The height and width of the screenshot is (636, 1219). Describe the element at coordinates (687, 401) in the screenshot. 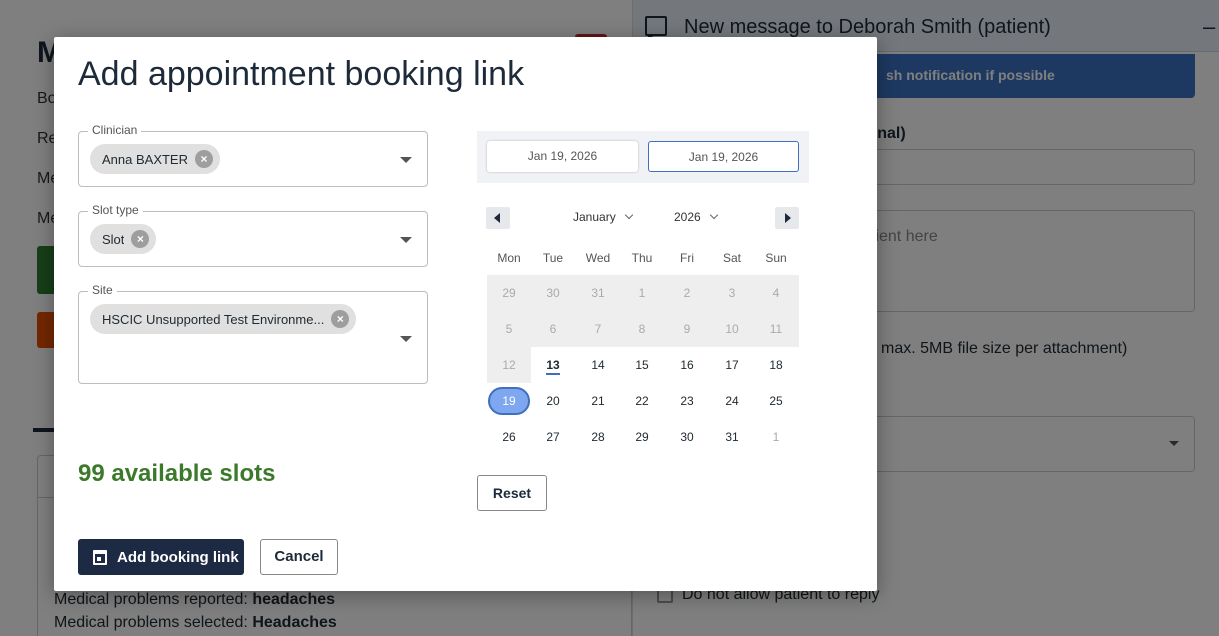

I see `calendar-day: 23` at that location.